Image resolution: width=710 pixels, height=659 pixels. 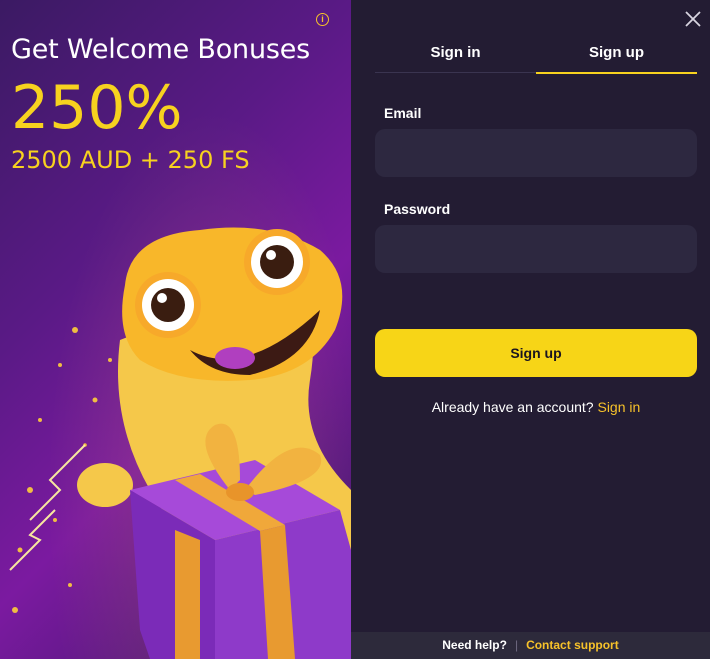 I want to click on help-footer: Need help? | Contact support, so click(x=530, y=645).